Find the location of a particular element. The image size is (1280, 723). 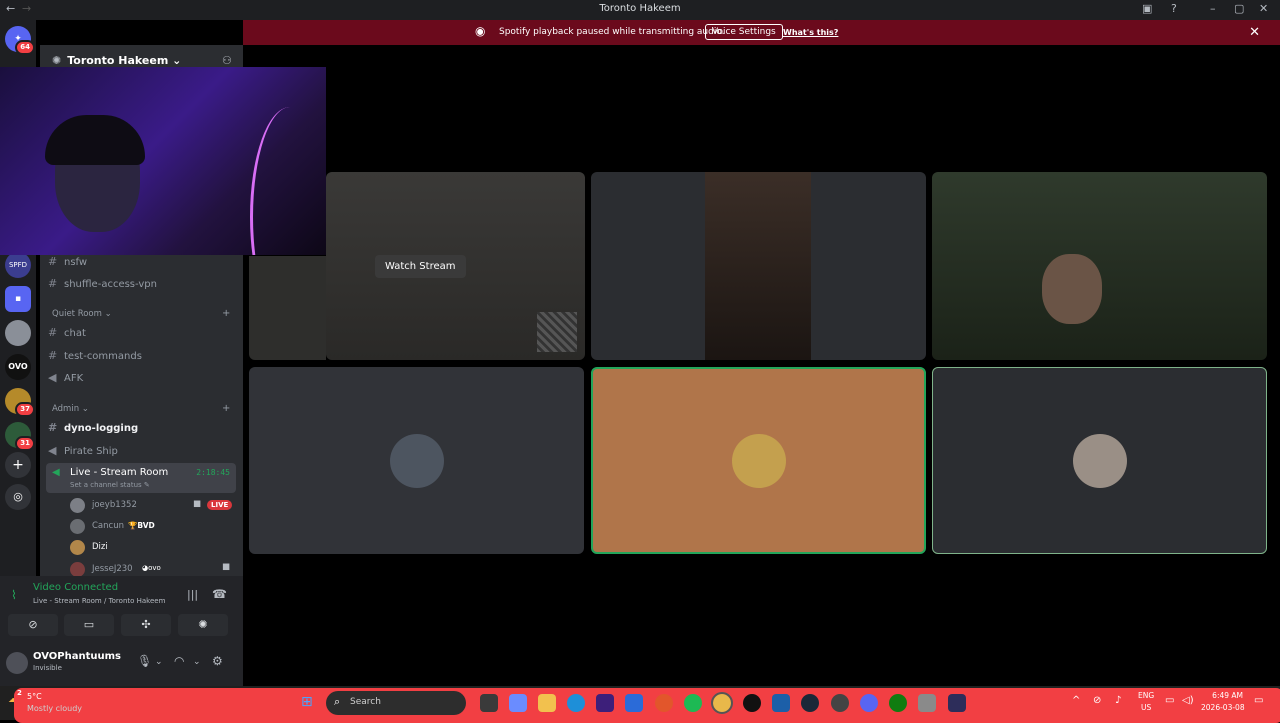

help-icon: ? is located at coordinates (1174, 8).